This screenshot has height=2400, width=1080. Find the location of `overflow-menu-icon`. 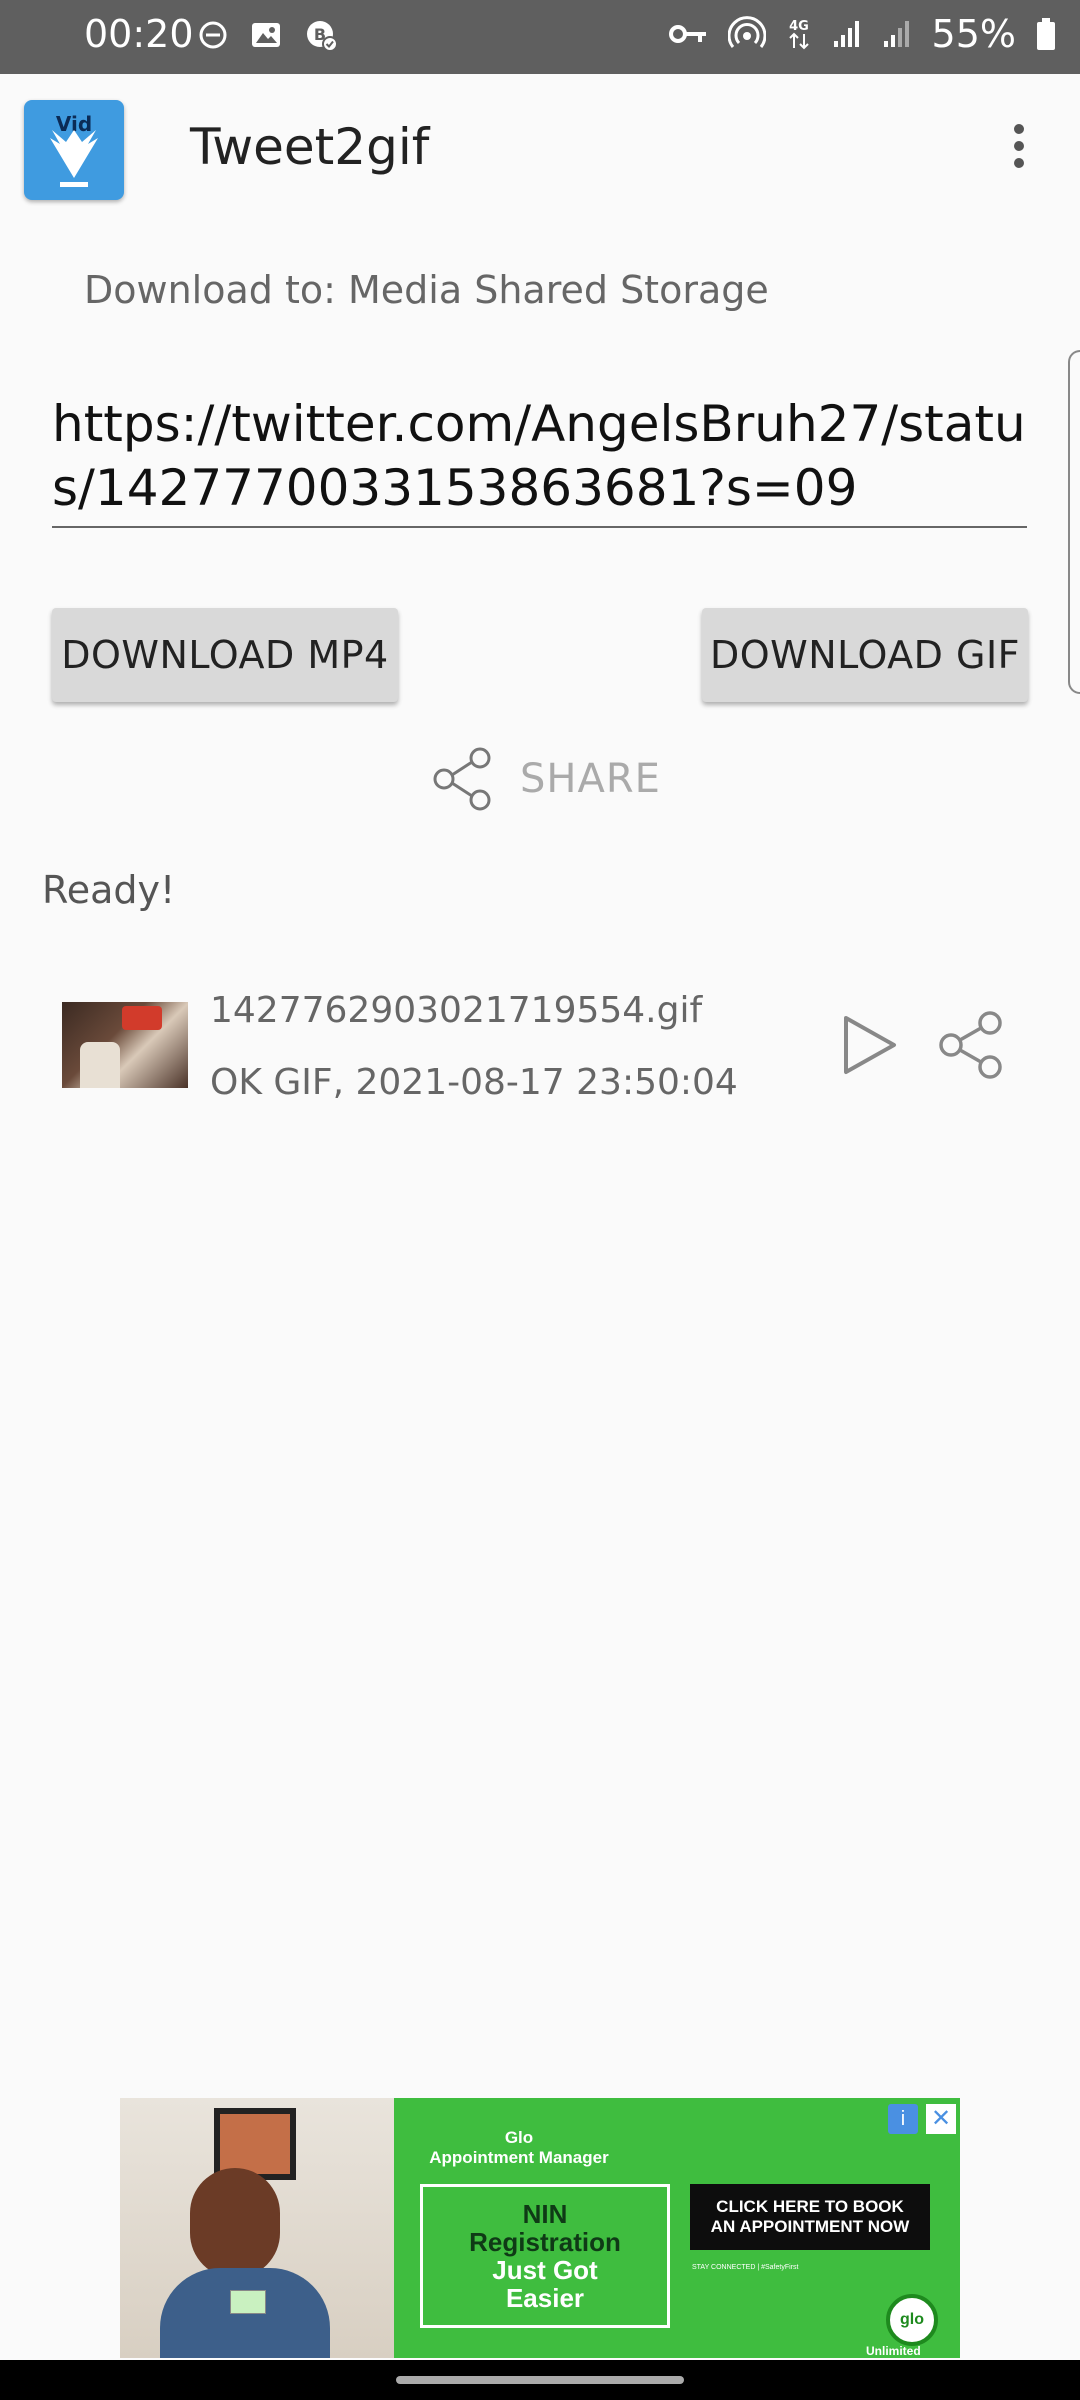

overflow-menu-icon is located at coordinates (1019, 152).